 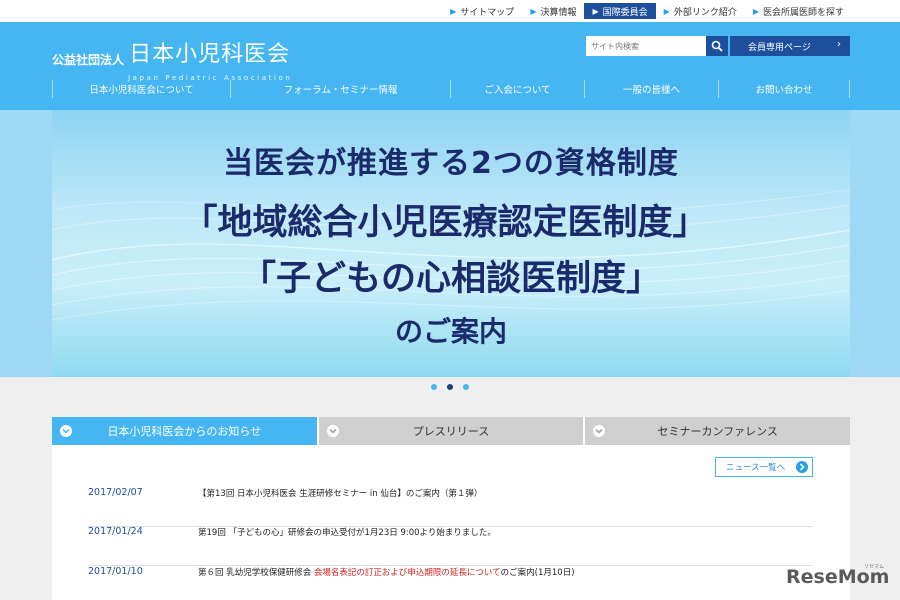 What do you see at coordinates (802, 467) in the screenshot?
I see `chevron-right-icon` at bounding box center [802, 467].